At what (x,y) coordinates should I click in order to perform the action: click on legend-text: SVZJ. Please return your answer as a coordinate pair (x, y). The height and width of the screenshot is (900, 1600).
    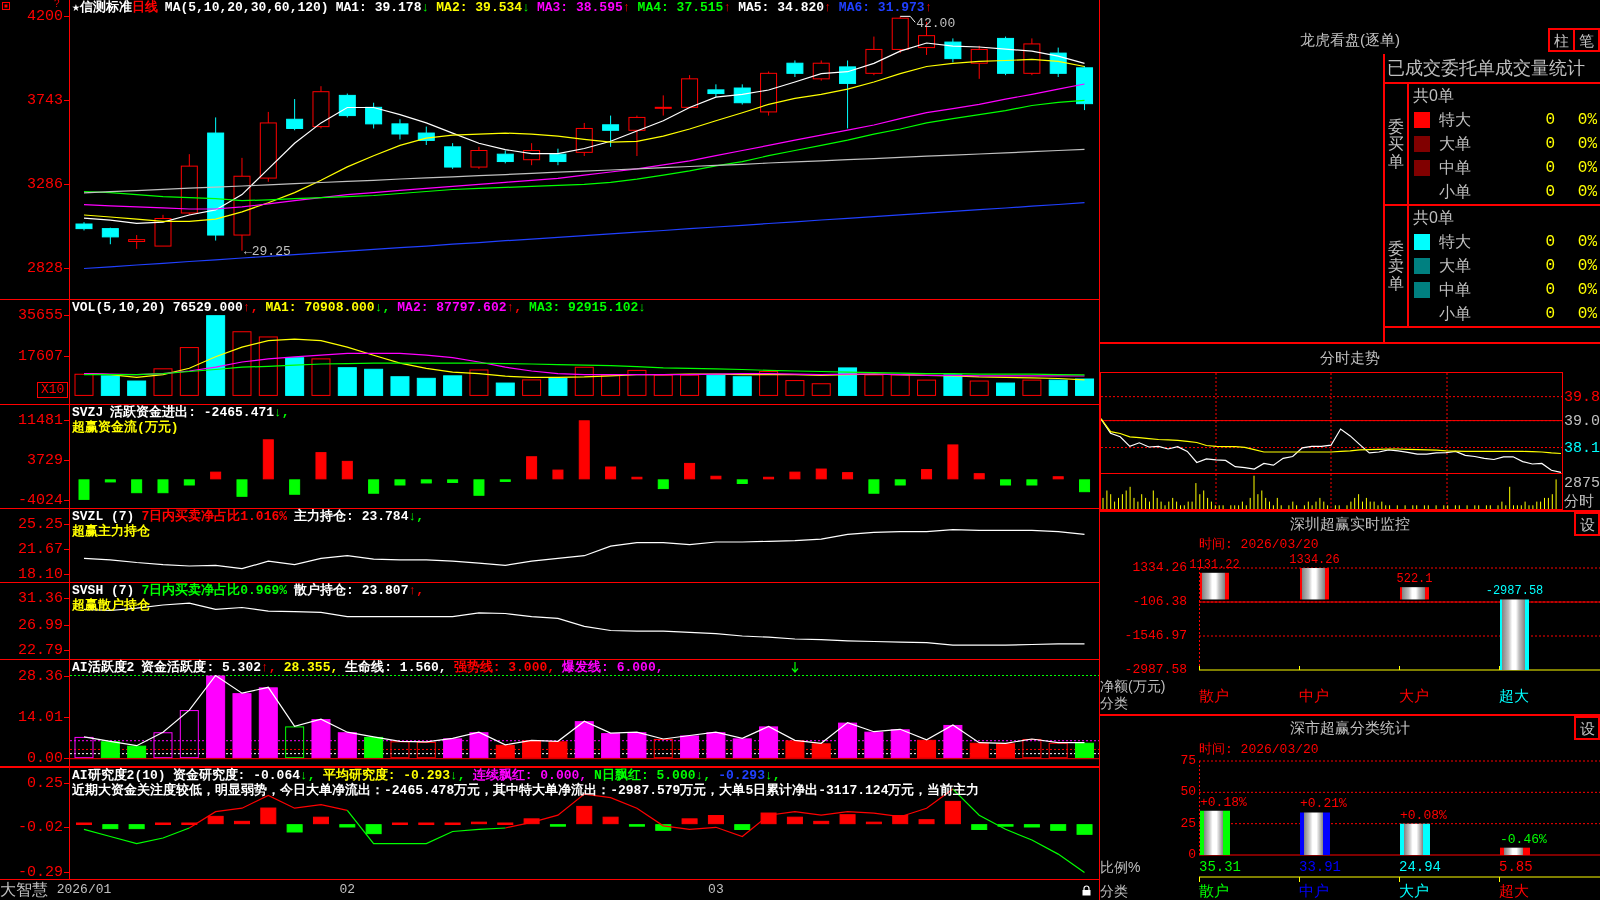
    Looking at the image, I should click on (88, 412).